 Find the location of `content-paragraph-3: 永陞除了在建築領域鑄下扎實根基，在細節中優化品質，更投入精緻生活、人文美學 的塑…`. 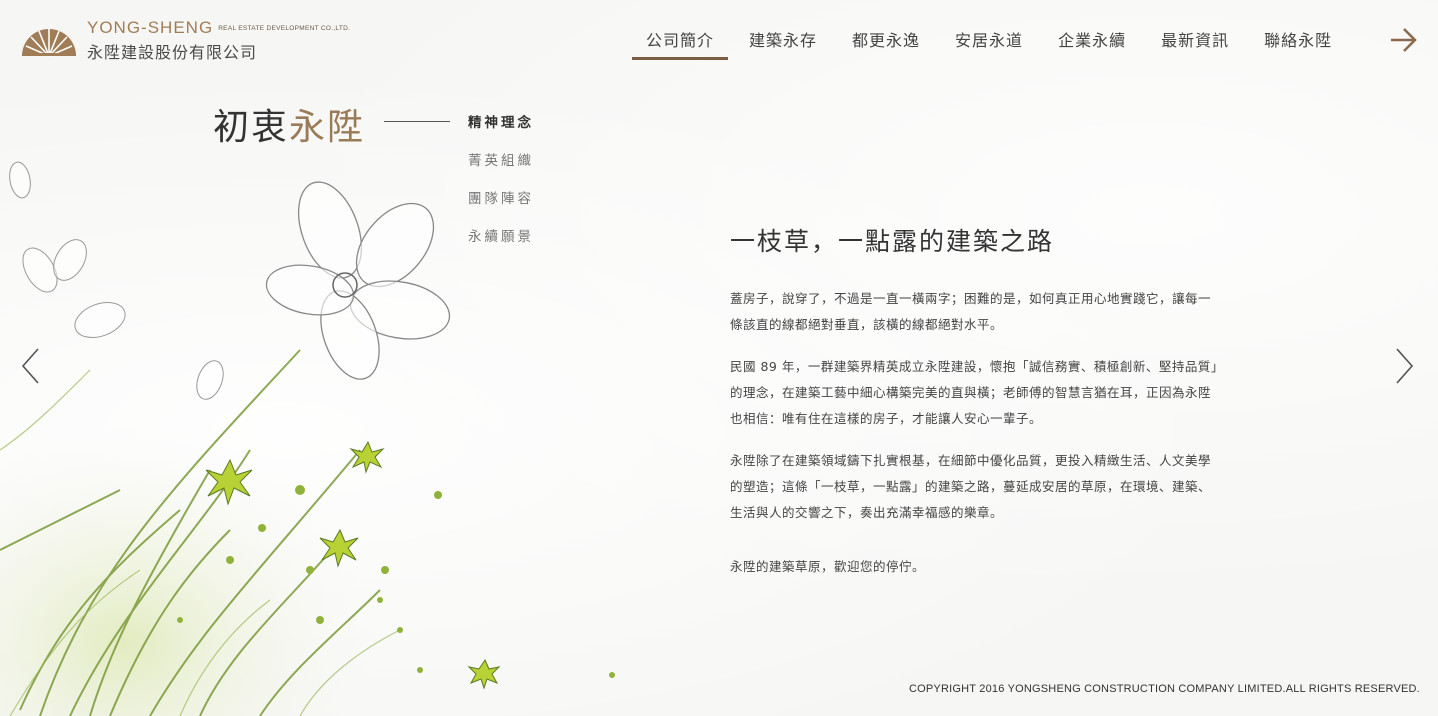

content-paragraph-3: 永陞除了在建築領域鑄下扎實根基，在細節中優化品質，更投入精緻生活、人文美學 的塑… is located at coordinates (980, 487).